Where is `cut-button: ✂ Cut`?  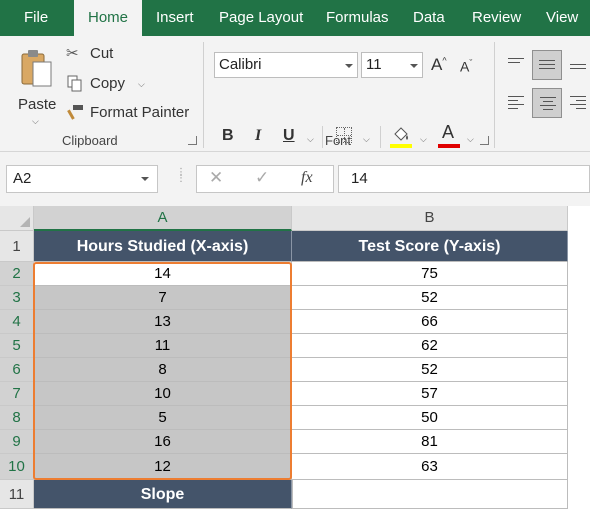 cut-button: ✂ Cut is located at coordinates (96, 55).